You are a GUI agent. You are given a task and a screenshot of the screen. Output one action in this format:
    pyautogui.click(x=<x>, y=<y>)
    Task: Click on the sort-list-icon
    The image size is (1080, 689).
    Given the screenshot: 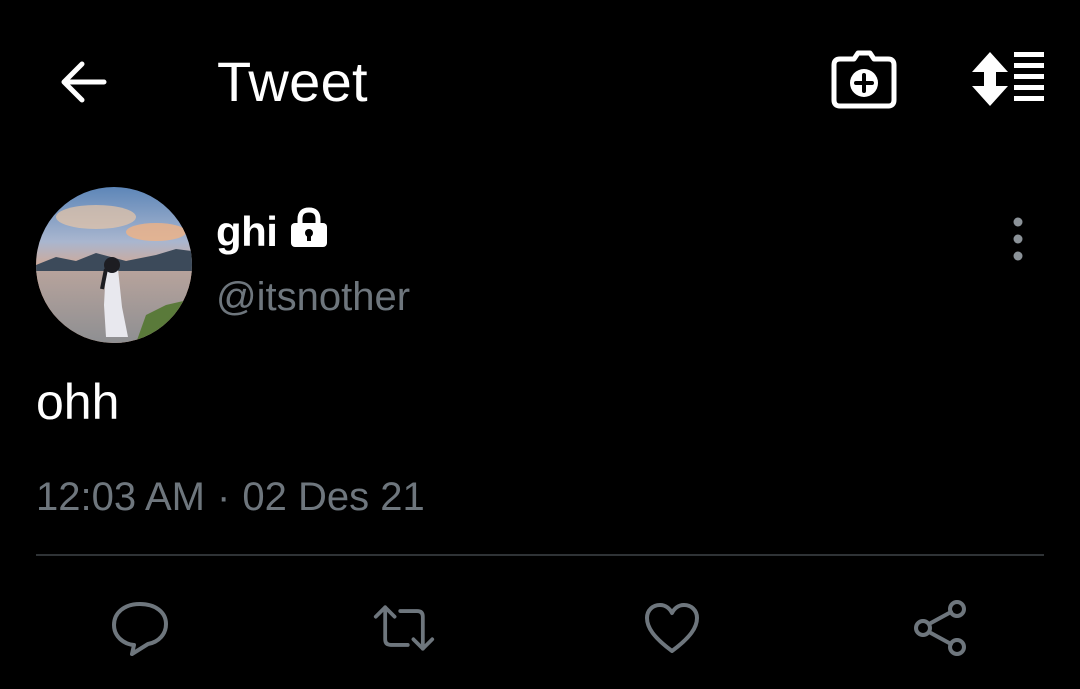 What is the action you would take?
    pyautogui.click(x=1008, y=79)
    